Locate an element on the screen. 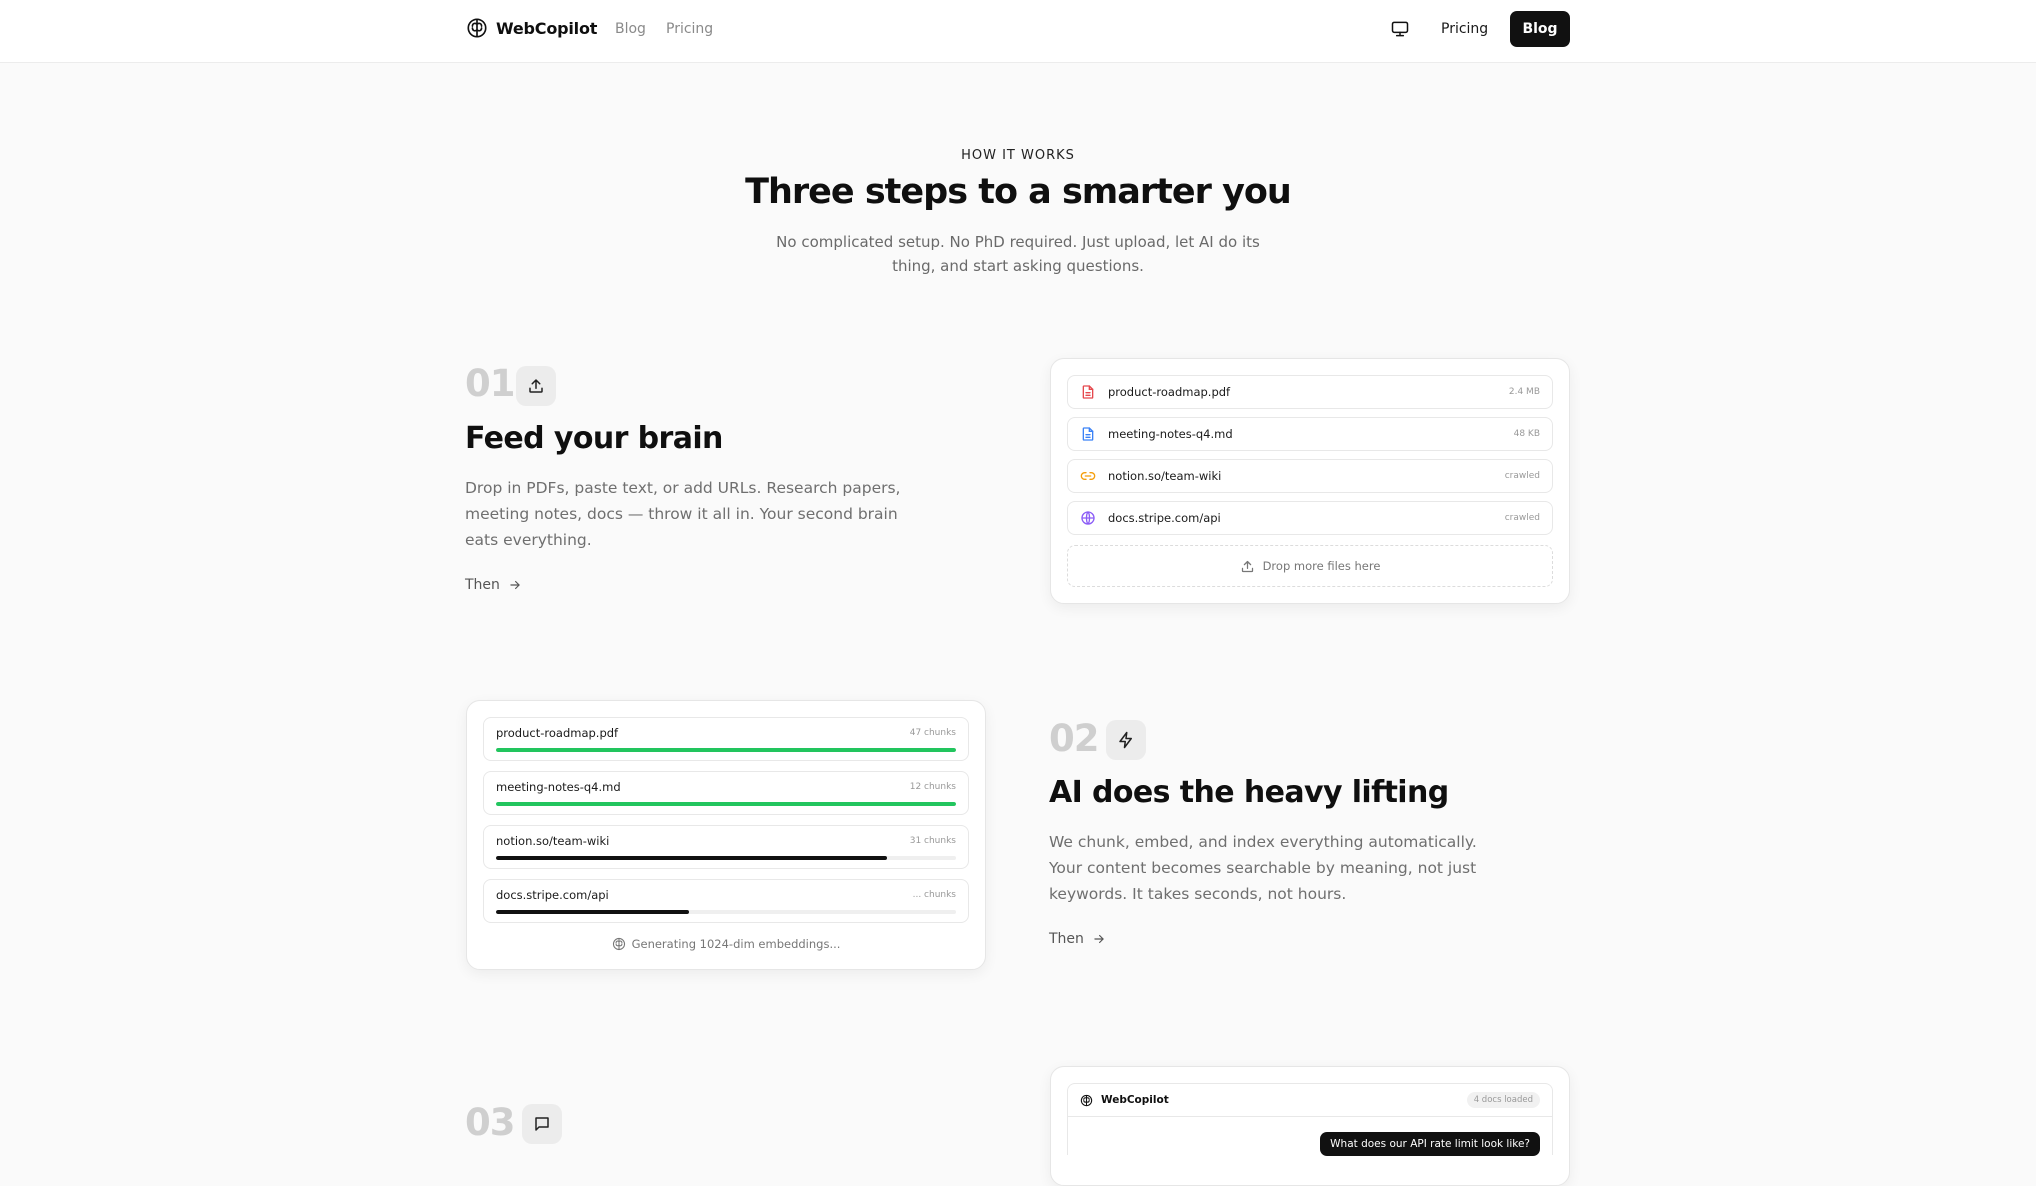 The image size is (2036, 1186). file-size: 2.4 MB is located at coordinates (1524, 392).